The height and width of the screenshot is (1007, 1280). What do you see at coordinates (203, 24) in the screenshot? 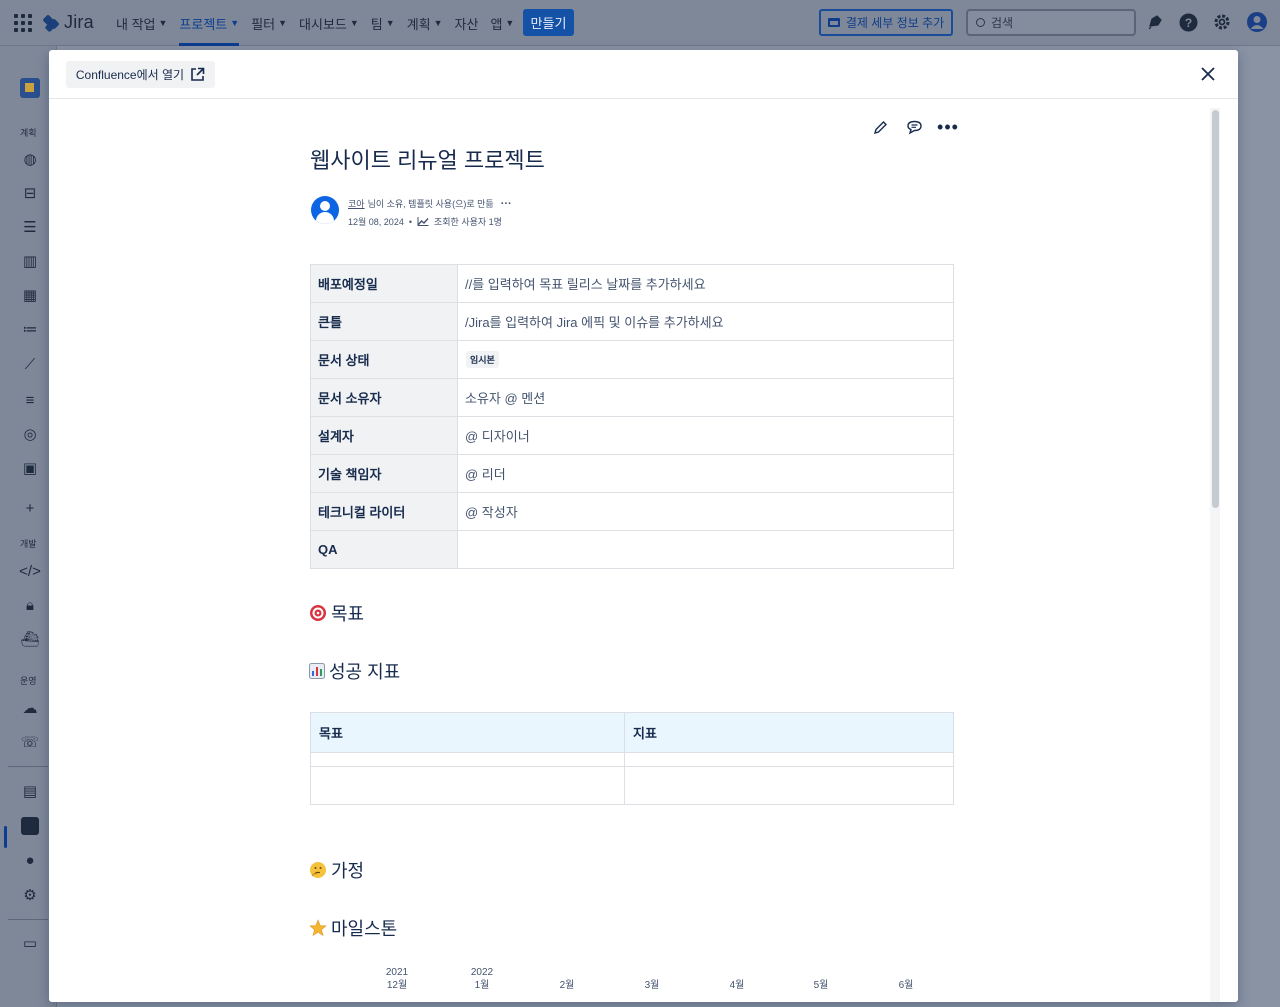
I see `nav-item-label: 프로젝트` at bounding box center [203, 24].